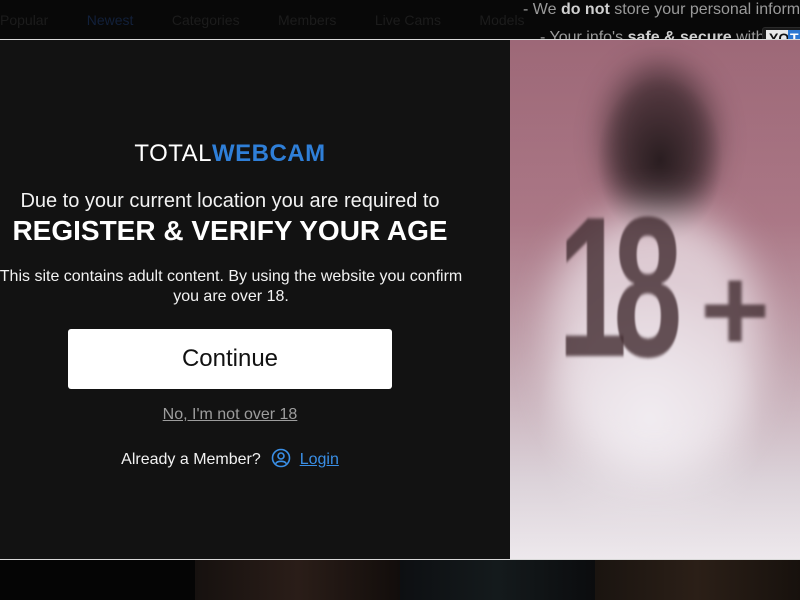  Describe the element at coordinates (230, 359) in the screenshot. I see `continue-button: Continue` at that location.